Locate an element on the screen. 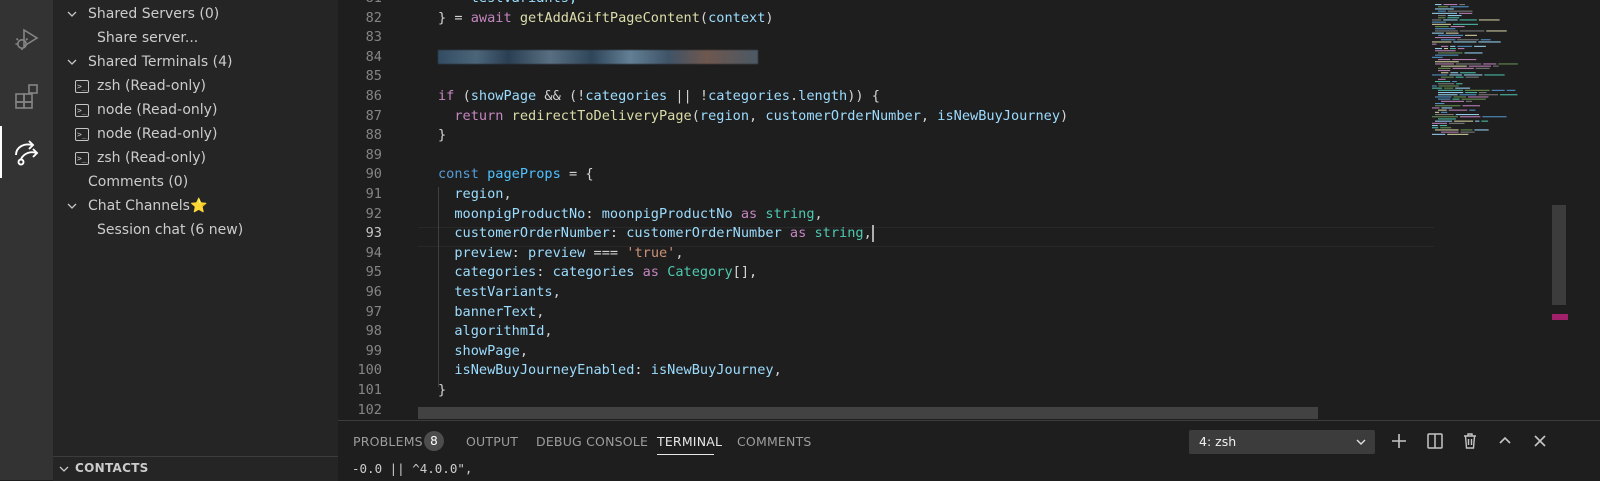 This screenshot has height=481, width=1600. line-number: 93 is located at coordinates (373, 233).